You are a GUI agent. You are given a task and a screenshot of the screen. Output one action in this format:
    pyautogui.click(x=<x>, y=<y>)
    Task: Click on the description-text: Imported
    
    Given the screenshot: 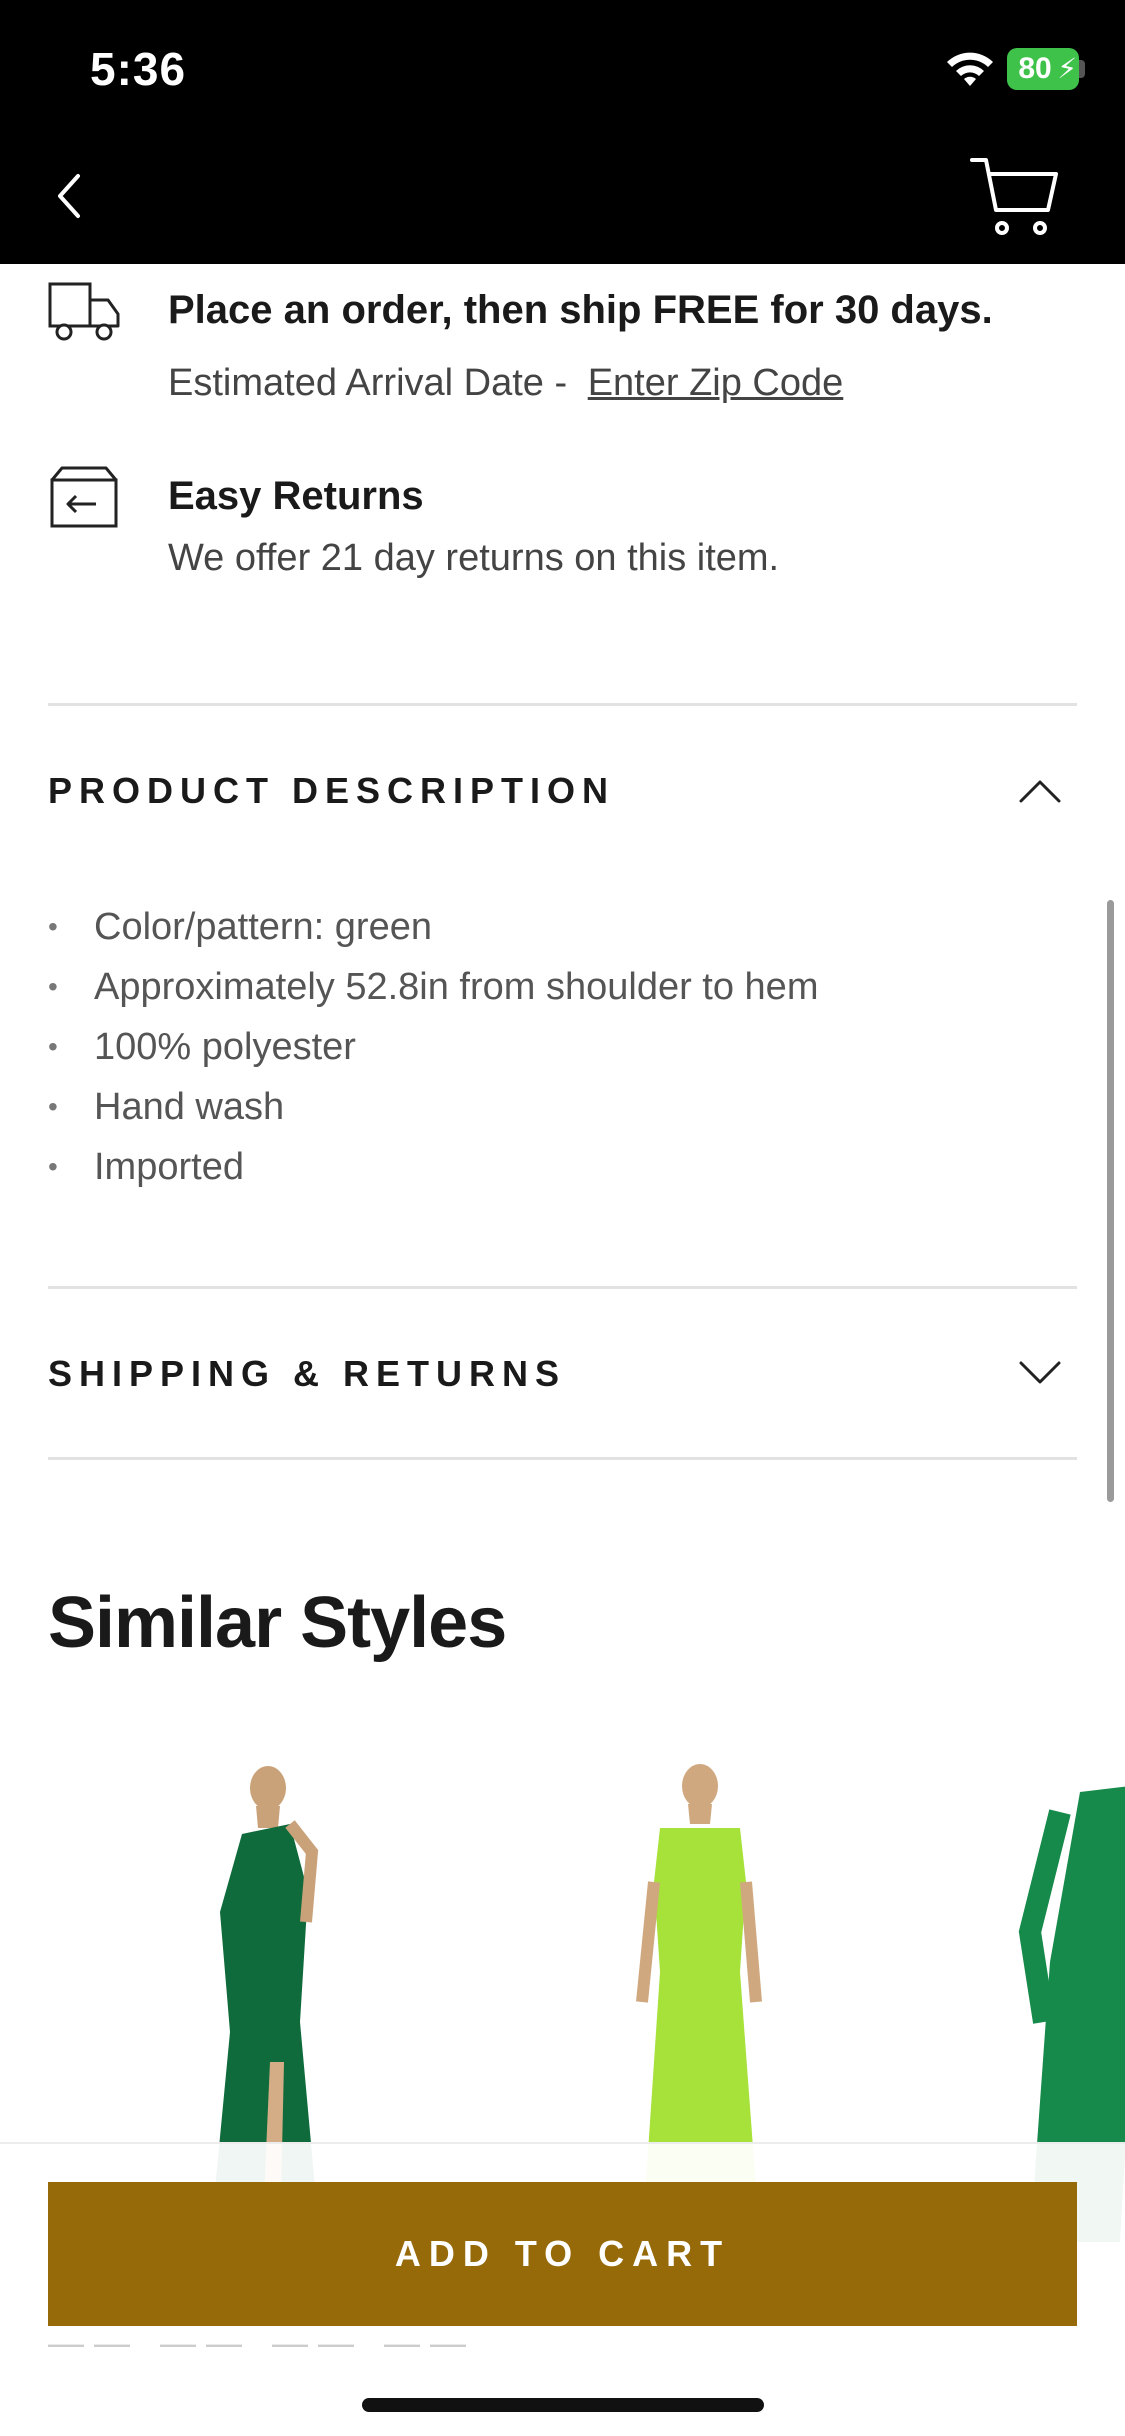 What is the action you would take?
    pyautogui.click(x=169, y=1167)
    